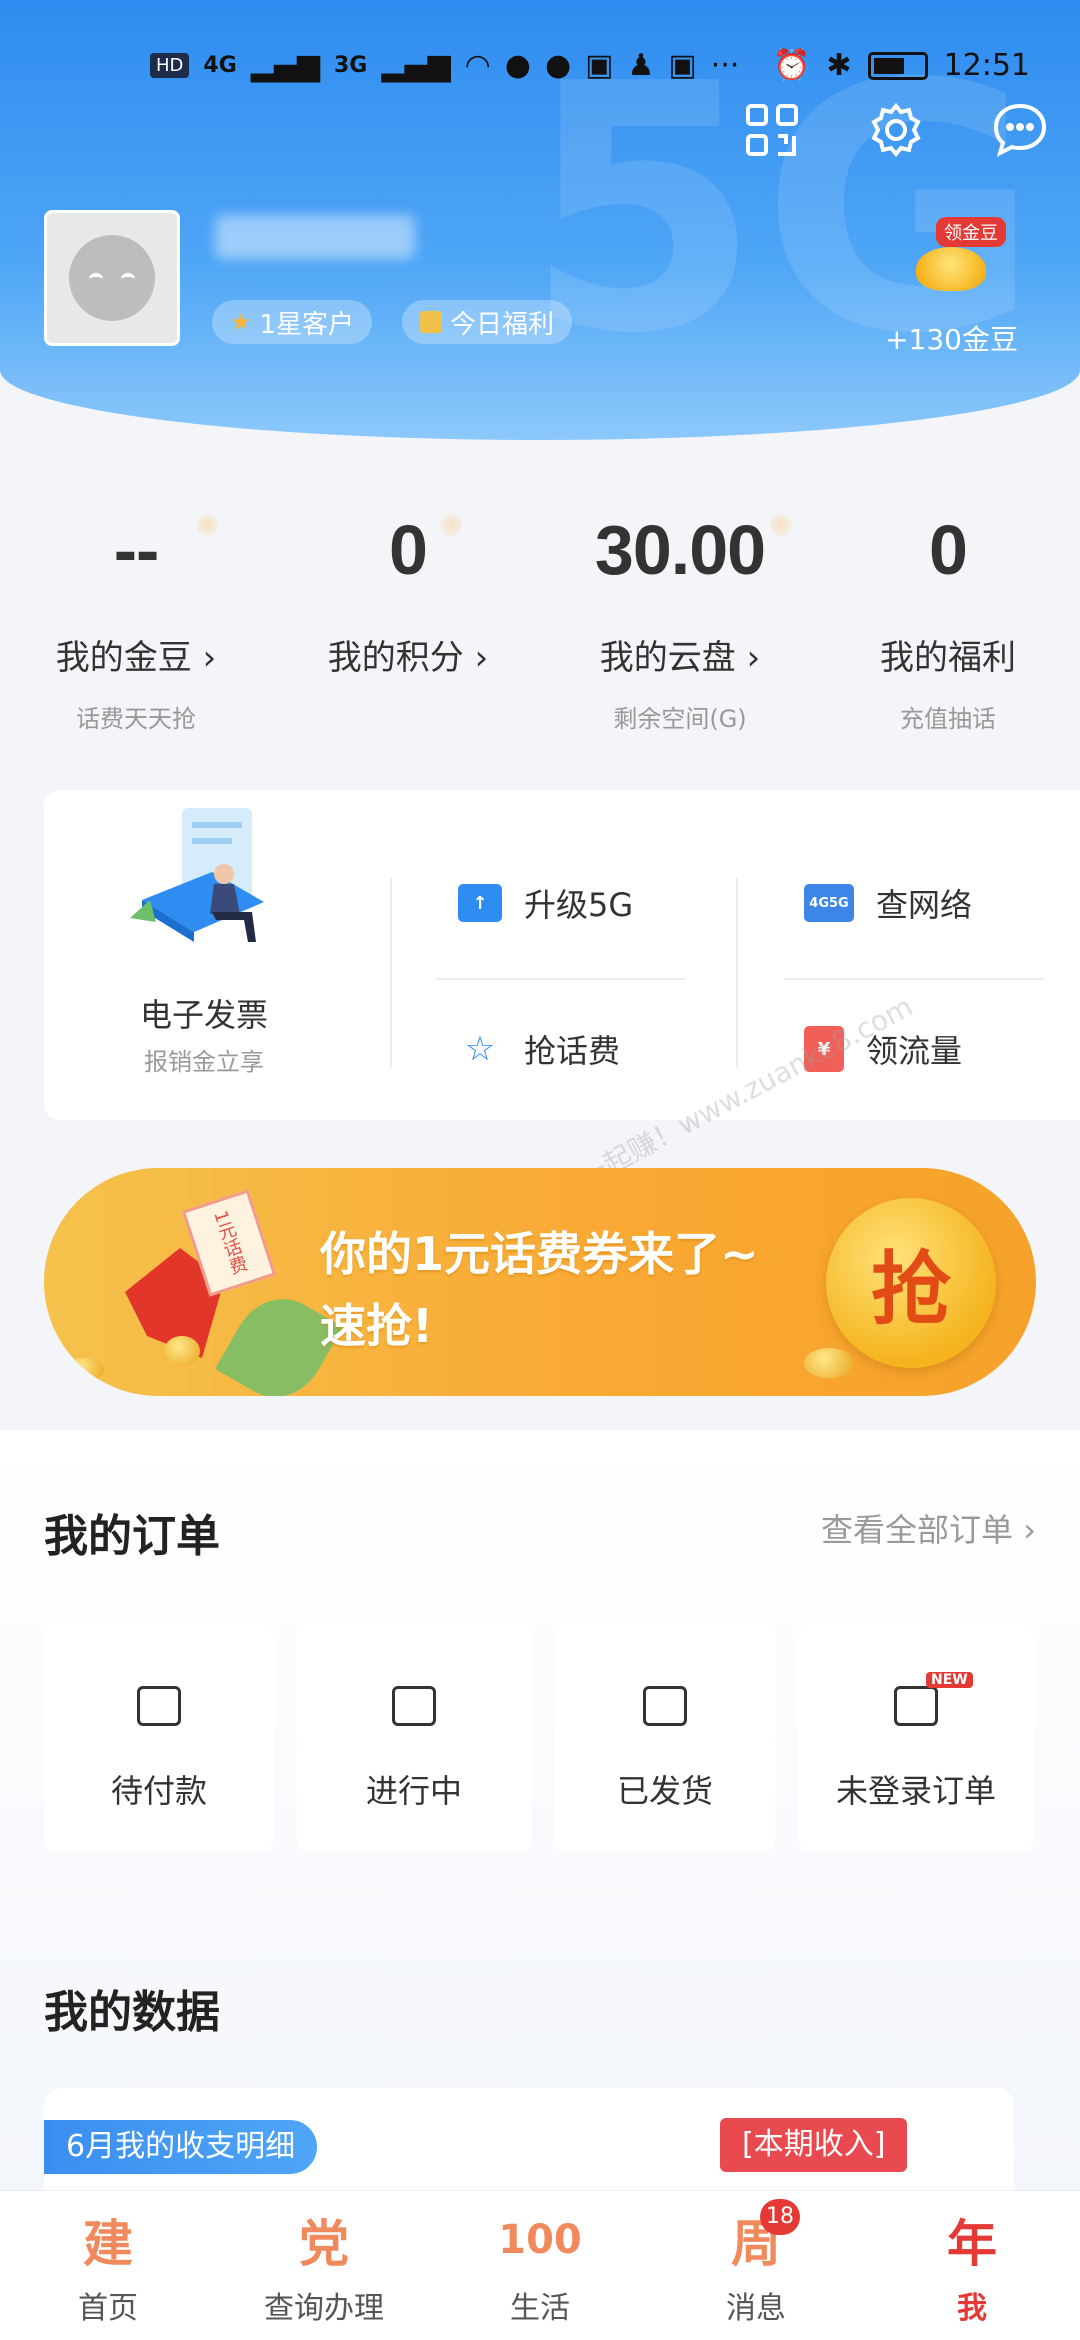 This screenshot has width=1080, height=2340. I want to click on stat-sub: 话费天天抢, so click(136, 719).